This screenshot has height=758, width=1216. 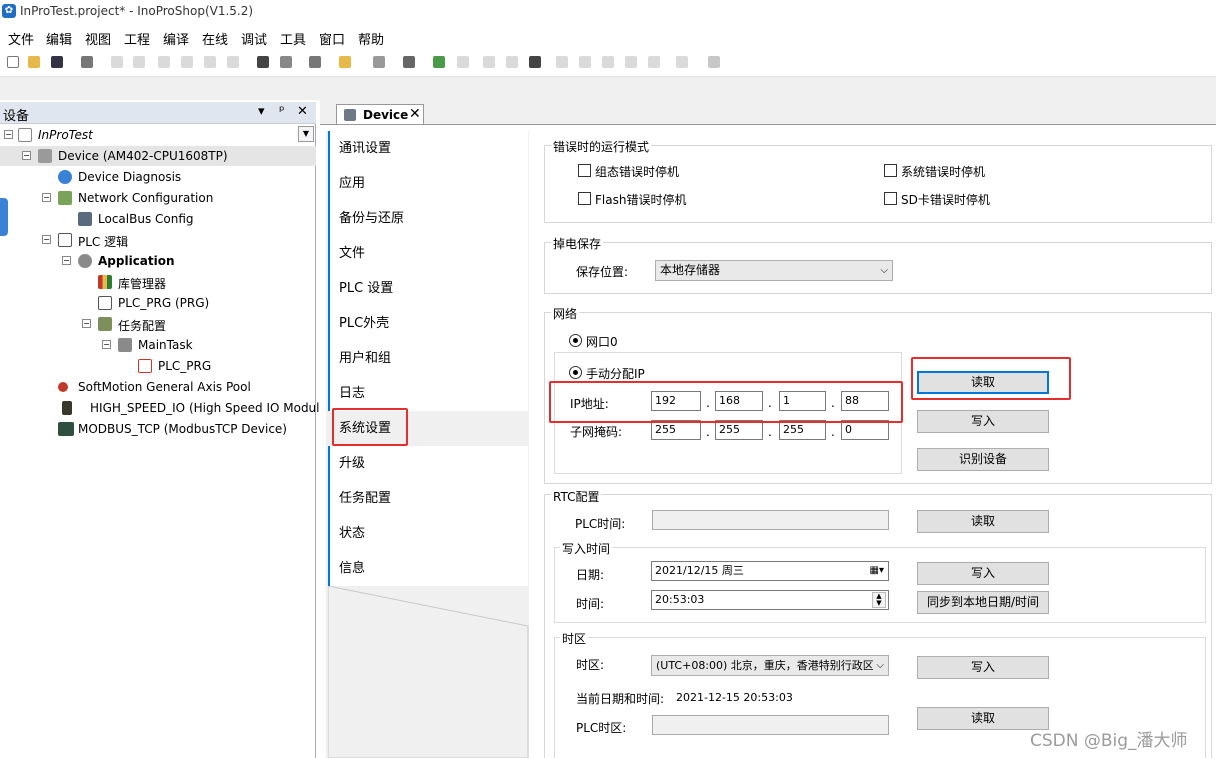 I want to click on calendar-icon: ▦▾, so click(x=877, y=571).